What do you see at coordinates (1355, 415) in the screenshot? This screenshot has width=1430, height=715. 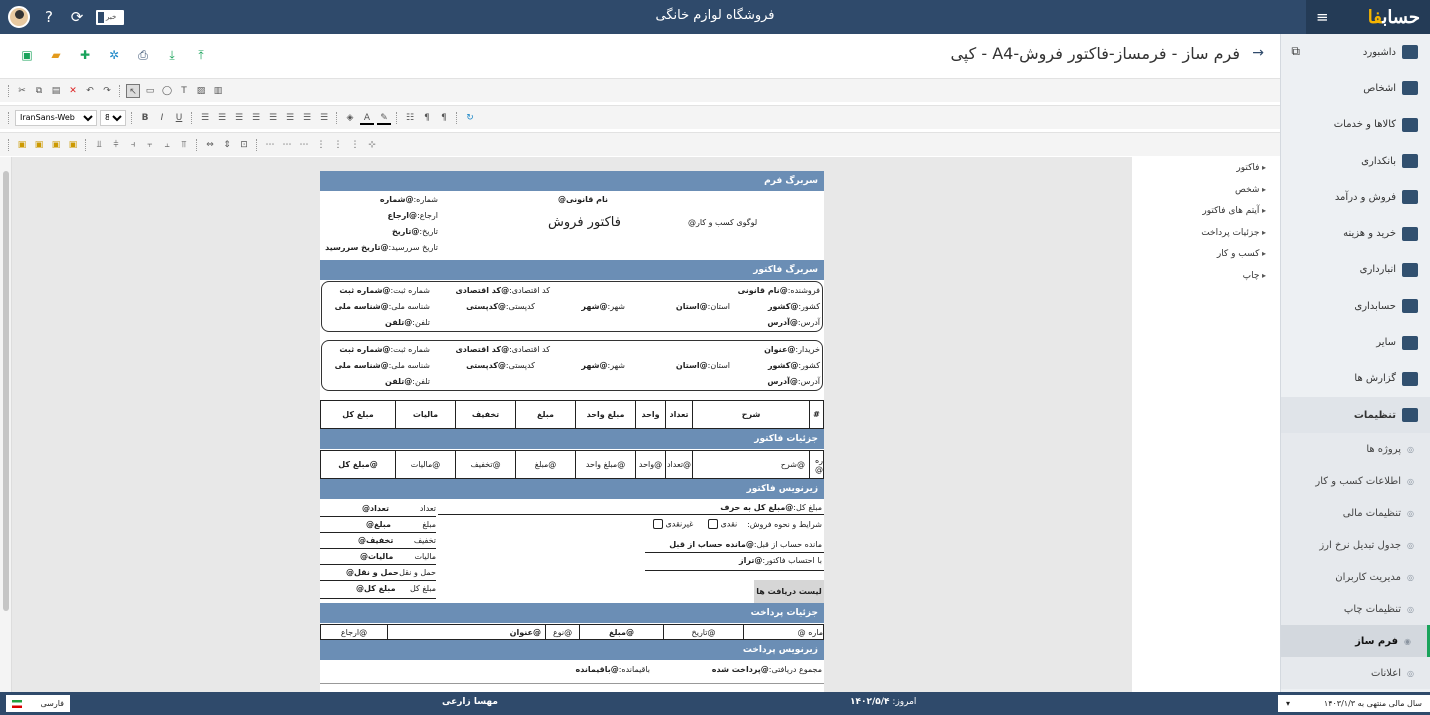 I see `sidebar-item-settings: تنظیمات` at bounding box center [1355, 415].